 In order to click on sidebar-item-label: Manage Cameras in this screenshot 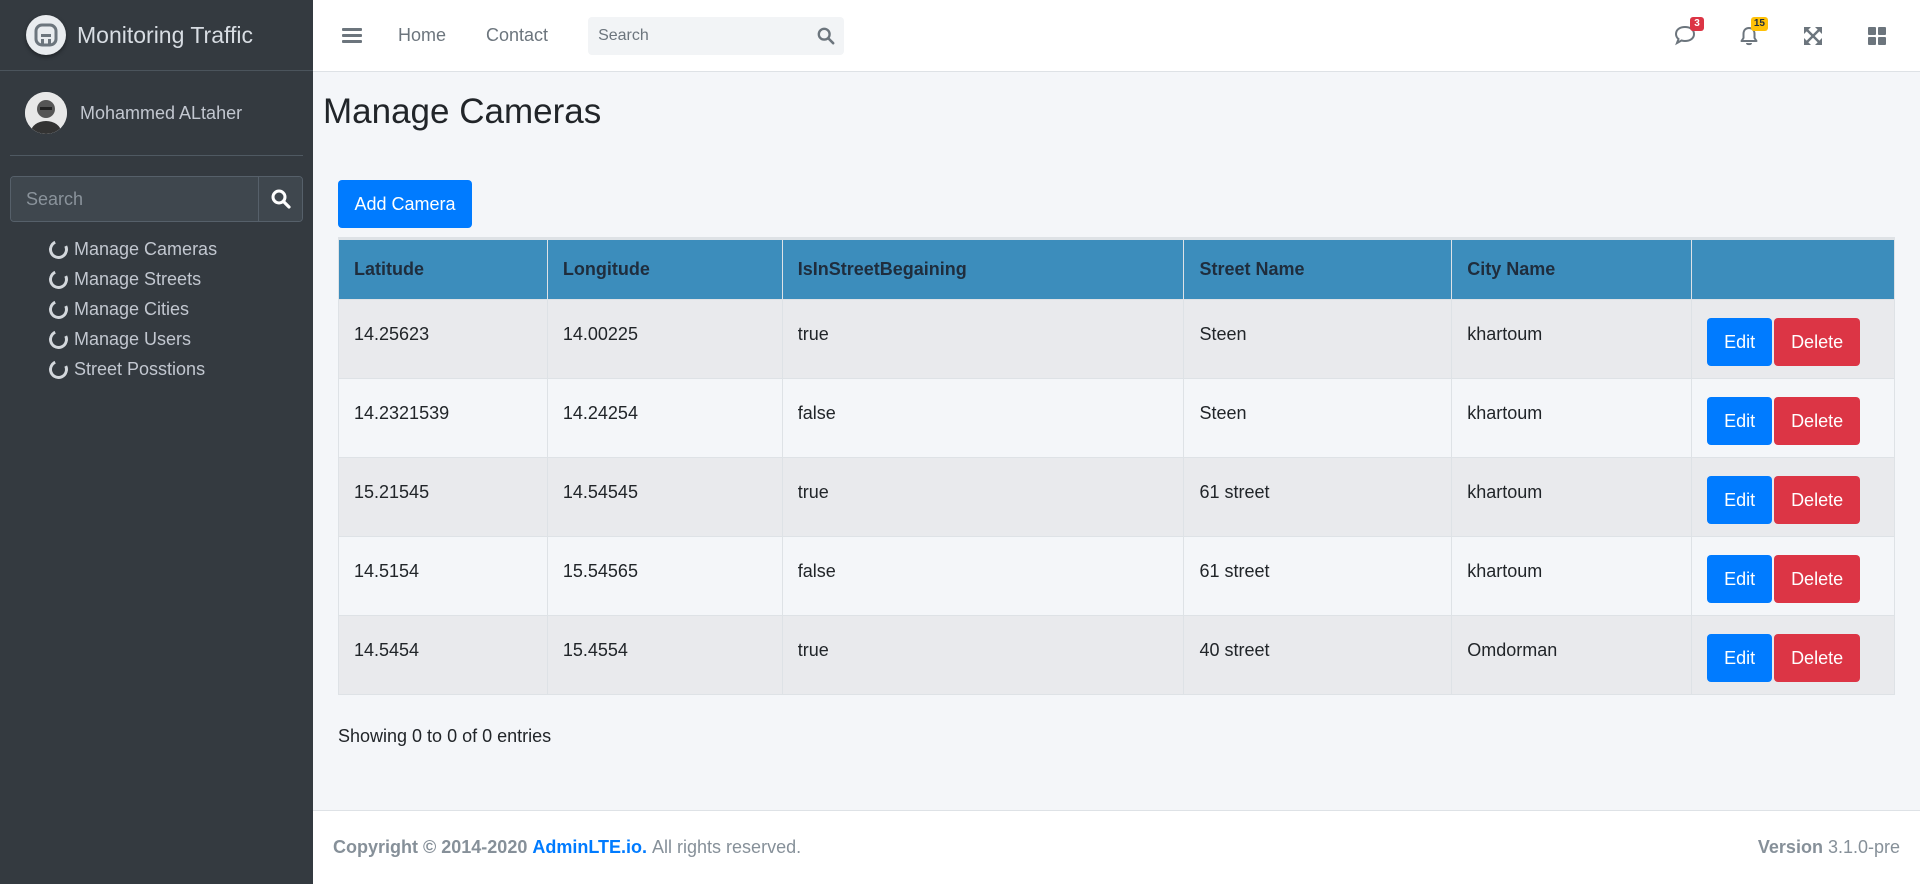, I will do `click(146, 248)`.